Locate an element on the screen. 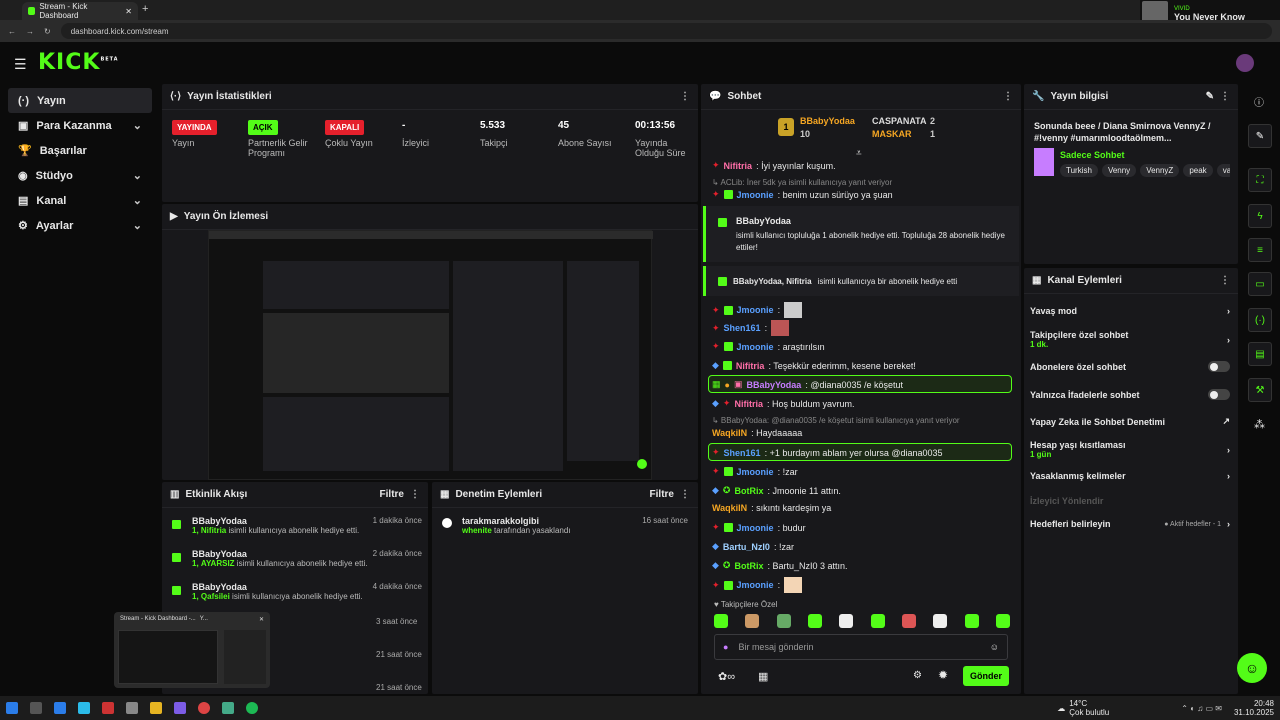 The height and width of the screenshot is (720, 1280). tag: va is located at coordinates (1223, 170).